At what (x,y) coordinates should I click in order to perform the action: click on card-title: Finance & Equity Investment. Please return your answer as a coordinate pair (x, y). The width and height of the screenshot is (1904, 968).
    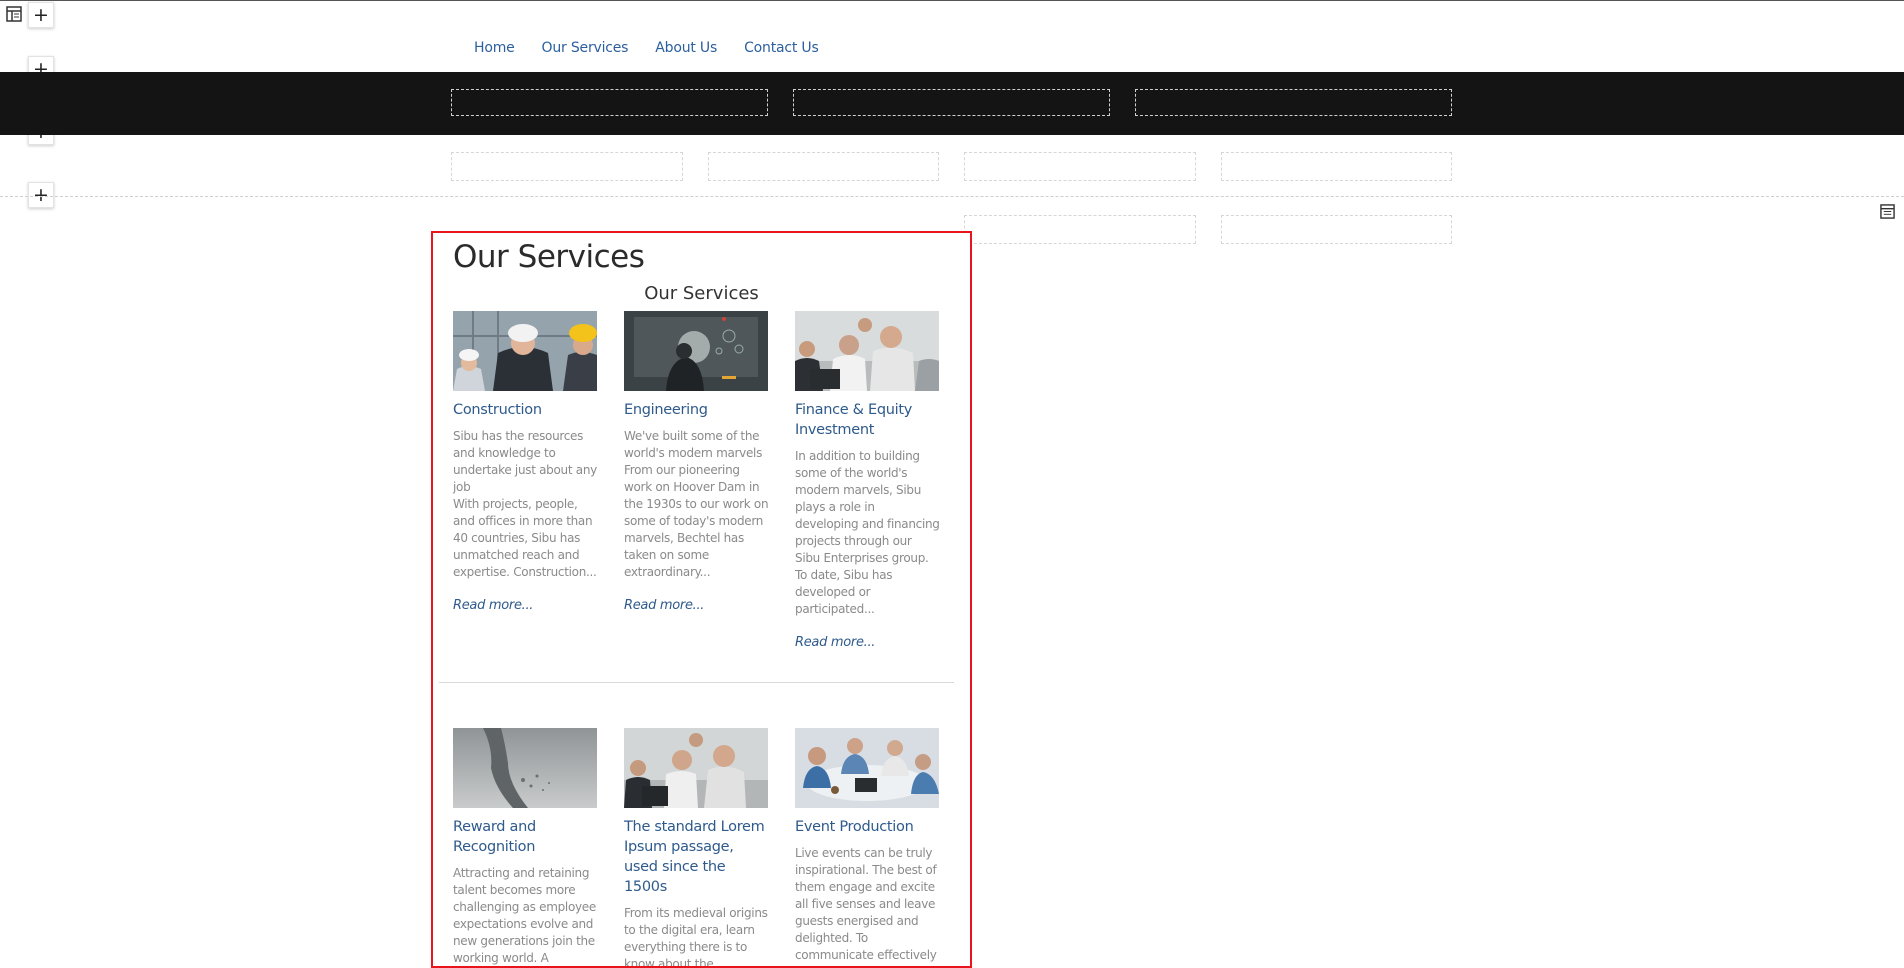
    Looking at the image, I should click on (867, 420).